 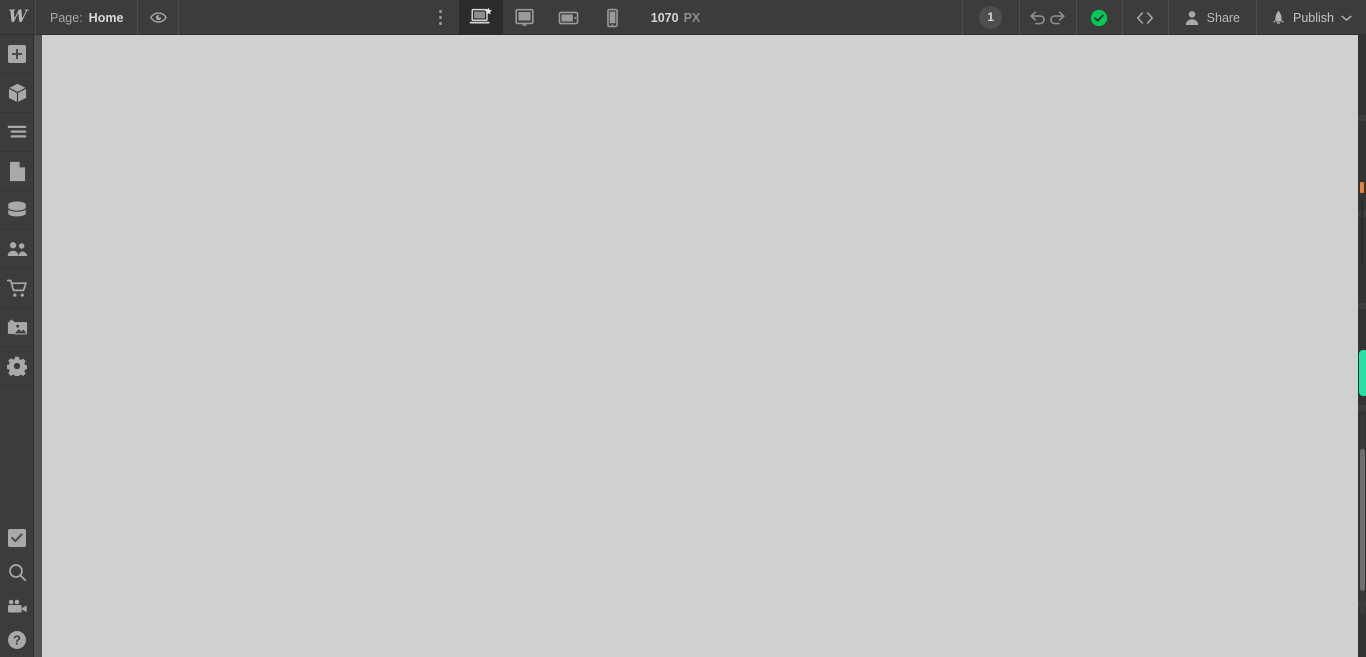 I want to click on webflow-logo-button: W, so click(x=17, y=17).